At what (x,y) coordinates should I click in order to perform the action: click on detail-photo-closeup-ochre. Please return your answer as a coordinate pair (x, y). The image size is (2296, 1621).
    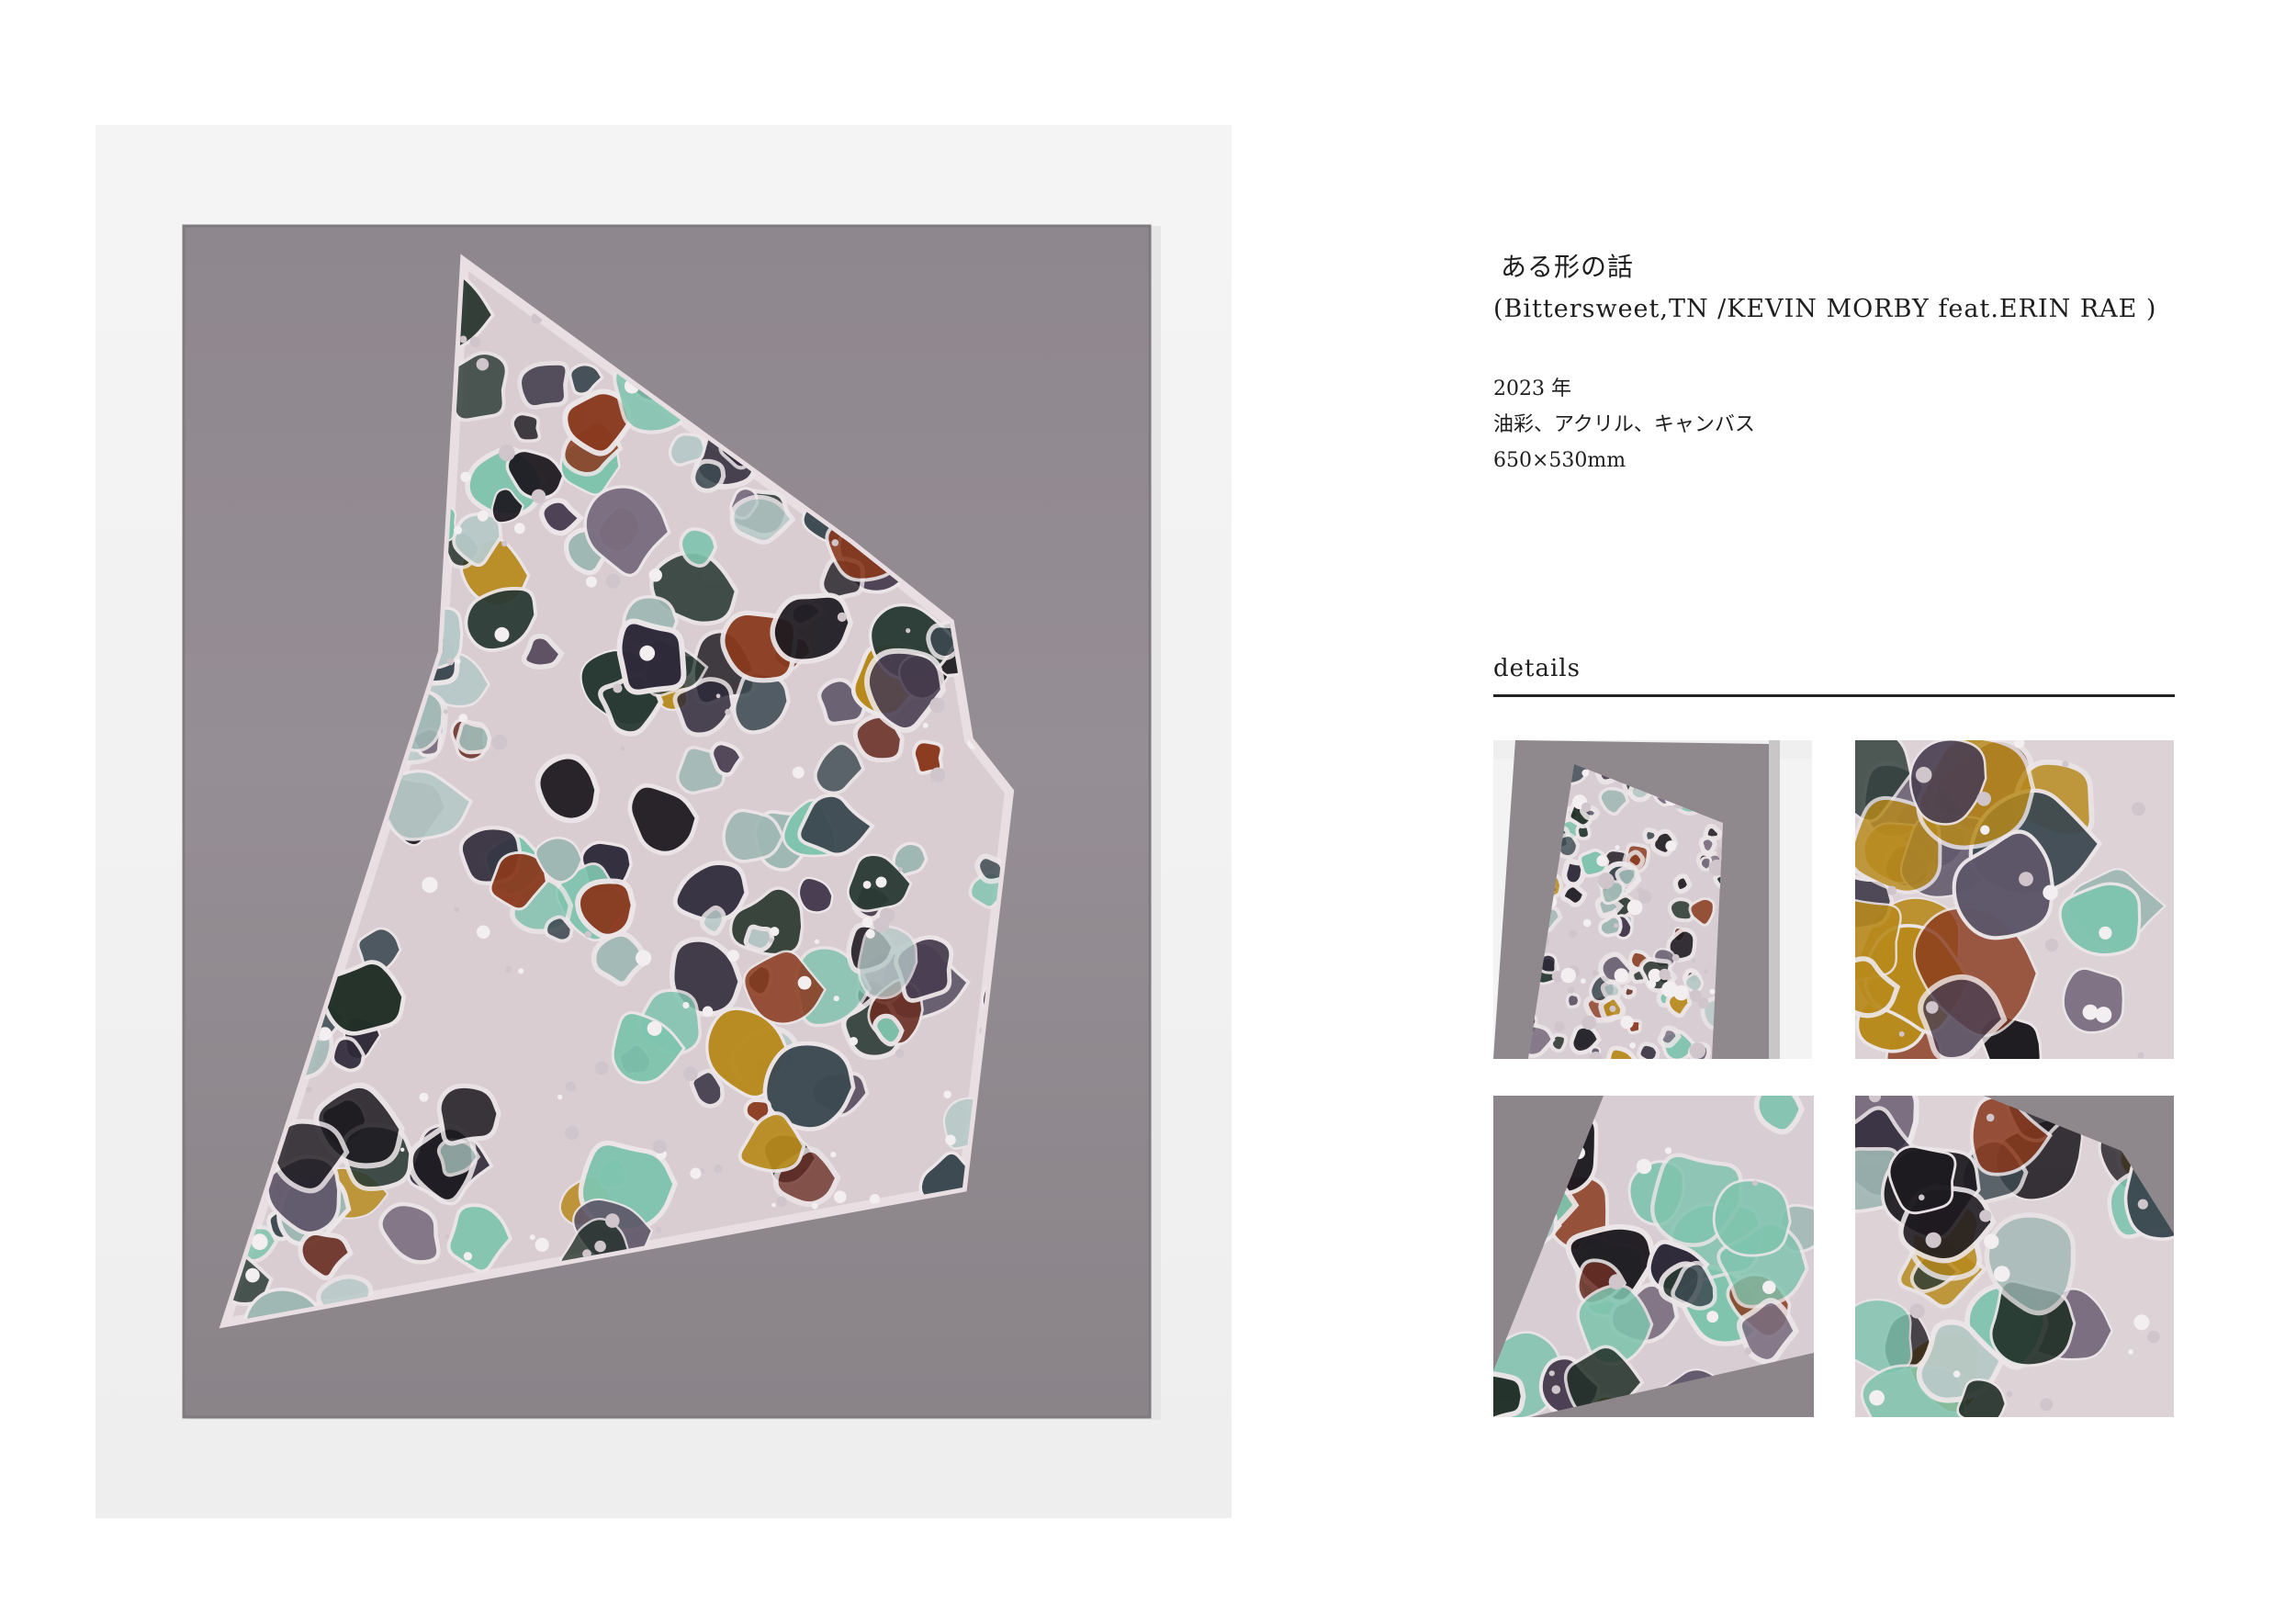
    Looking at the image, I should click on (2014, 899).